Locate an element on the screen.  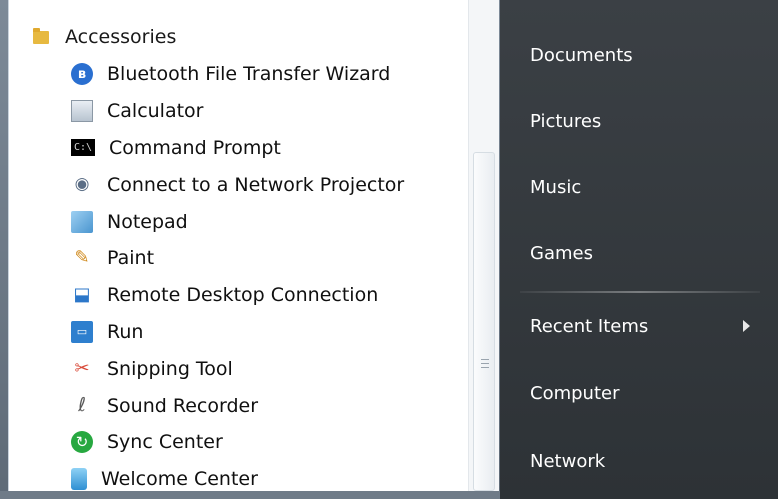
program-item-run: ▭ Run is located at coordinates (237, 332).